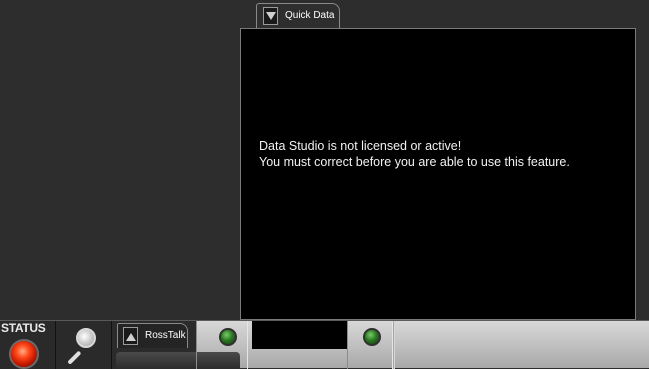 The height and width of the screenshot is (369, 649). I want to click on license-warning-line-1: Data Studio is not licensed or active!, so click(360, 146).